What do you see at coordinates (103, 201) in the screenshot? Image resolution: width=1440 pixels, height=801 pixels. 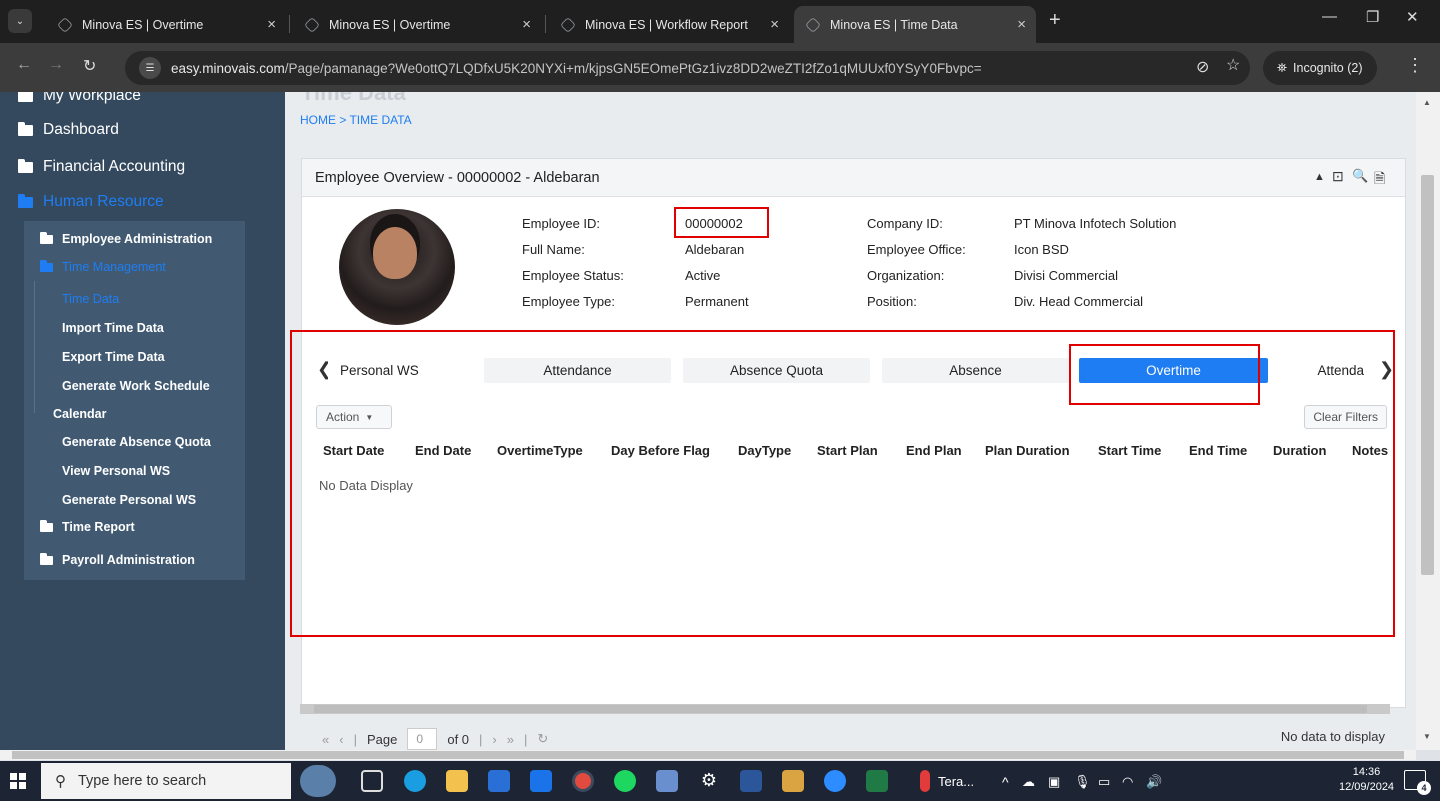 I see `sidebar-item-label: Human Resource` at bounding box center [103, 201].